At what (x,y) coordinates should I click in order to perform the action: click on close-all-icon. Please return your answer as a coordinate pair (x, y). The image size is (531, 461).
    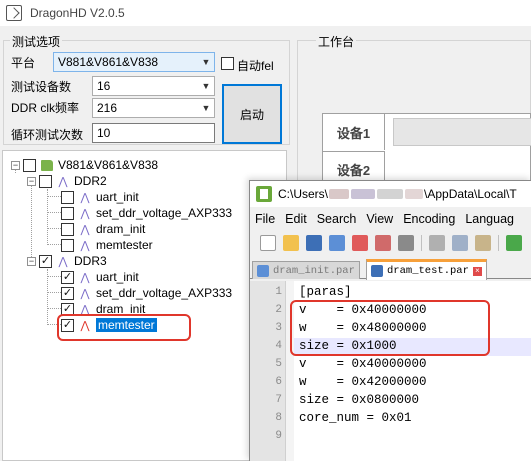
    Looking at the image, I should click on (383, 243).